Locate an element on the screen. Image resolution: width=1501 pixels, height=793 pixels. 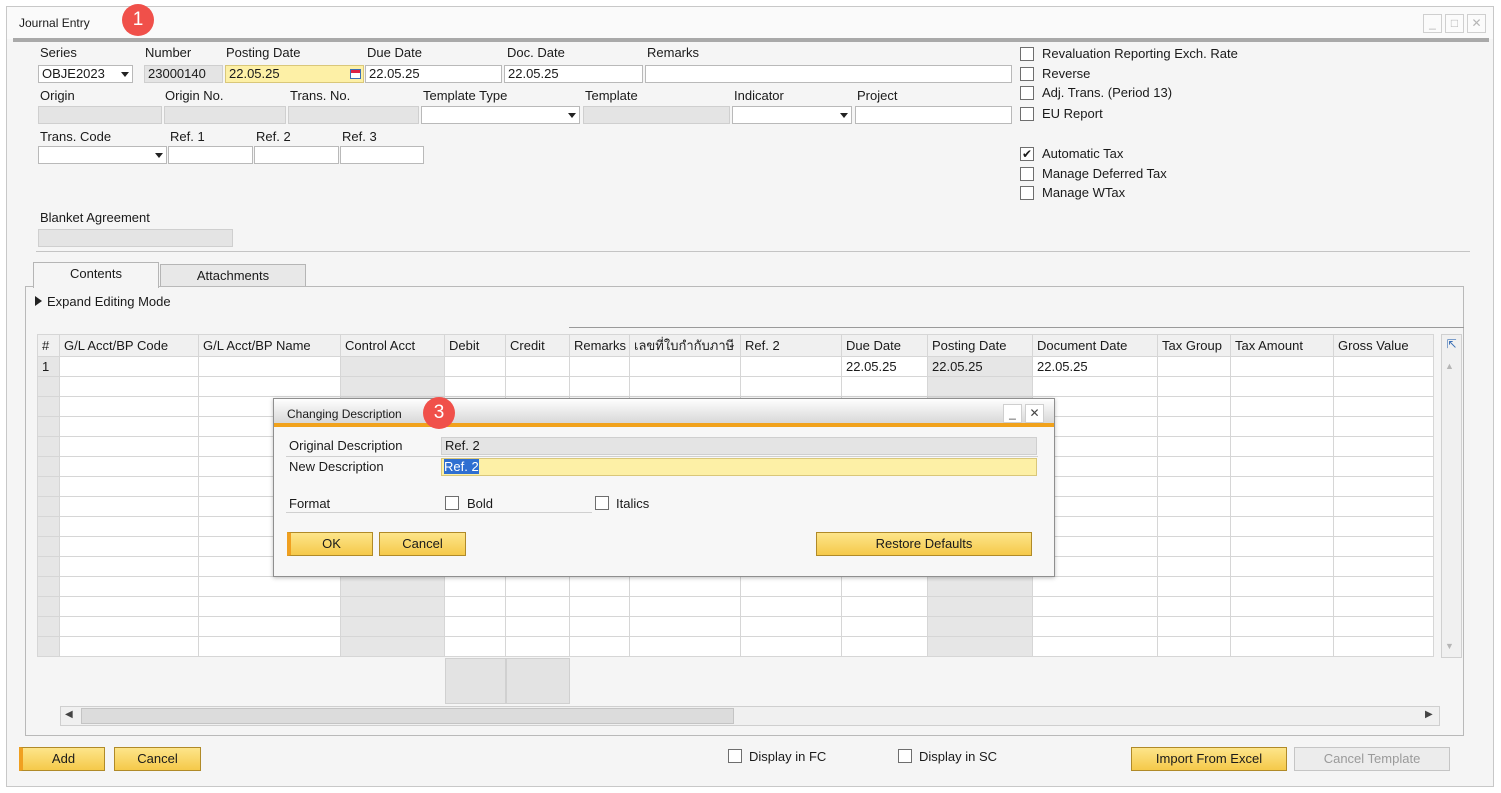
due-date-field: 22.05.25 is located at coordinates (433, 74).